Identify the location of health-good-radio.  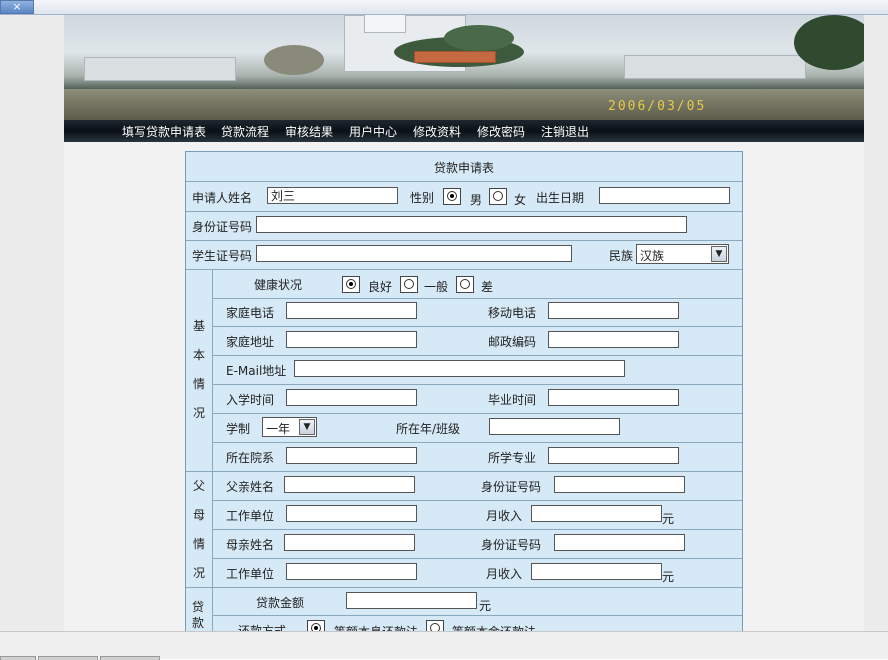
(351, 284).